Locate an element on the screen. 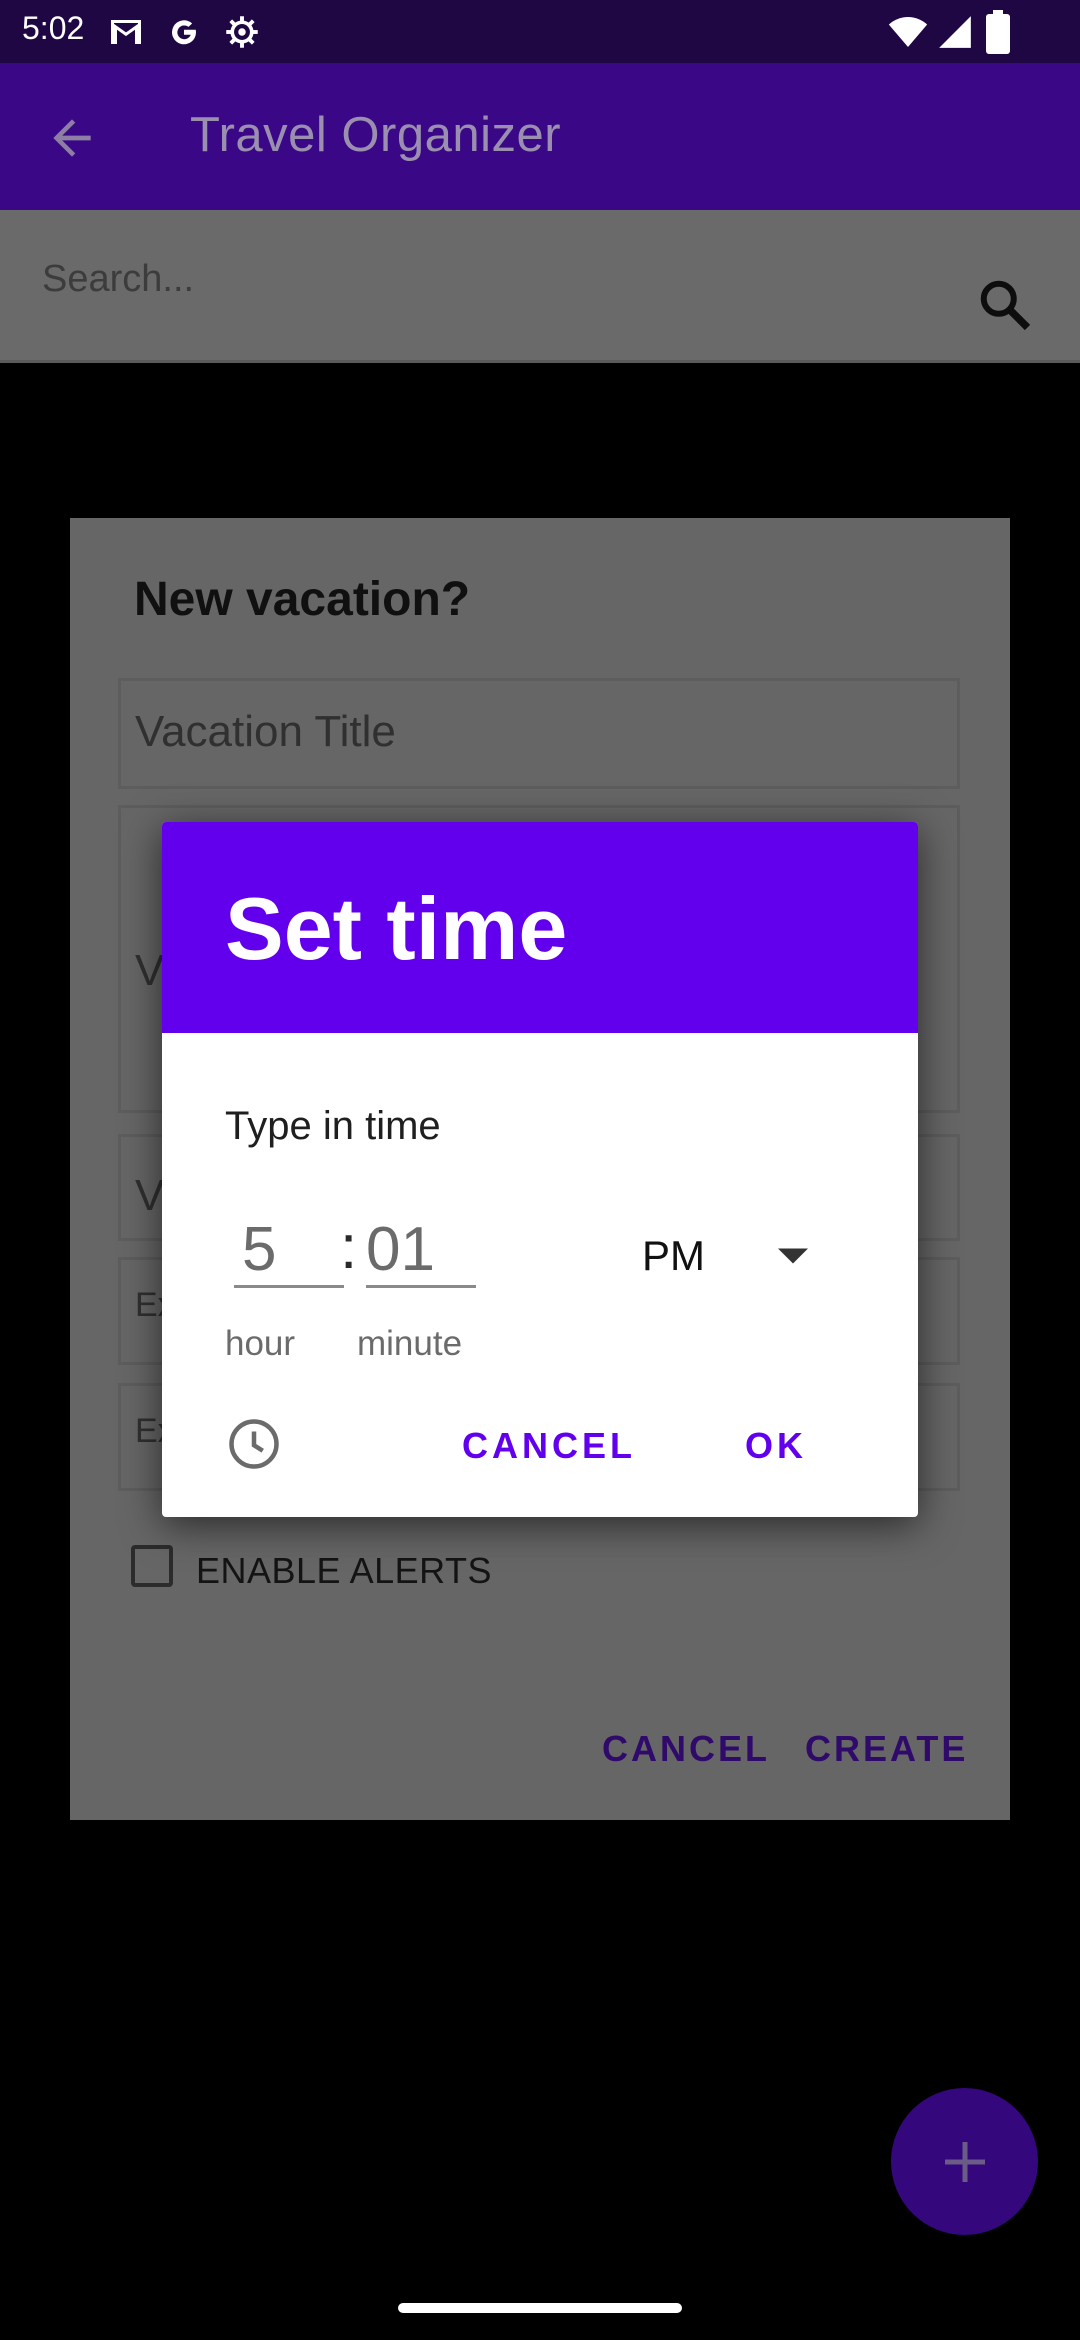 This screenshot has width=1080, height=2340. enable-alerts-label: ENABLE ALERTS is located at coordinates (344, 1570).